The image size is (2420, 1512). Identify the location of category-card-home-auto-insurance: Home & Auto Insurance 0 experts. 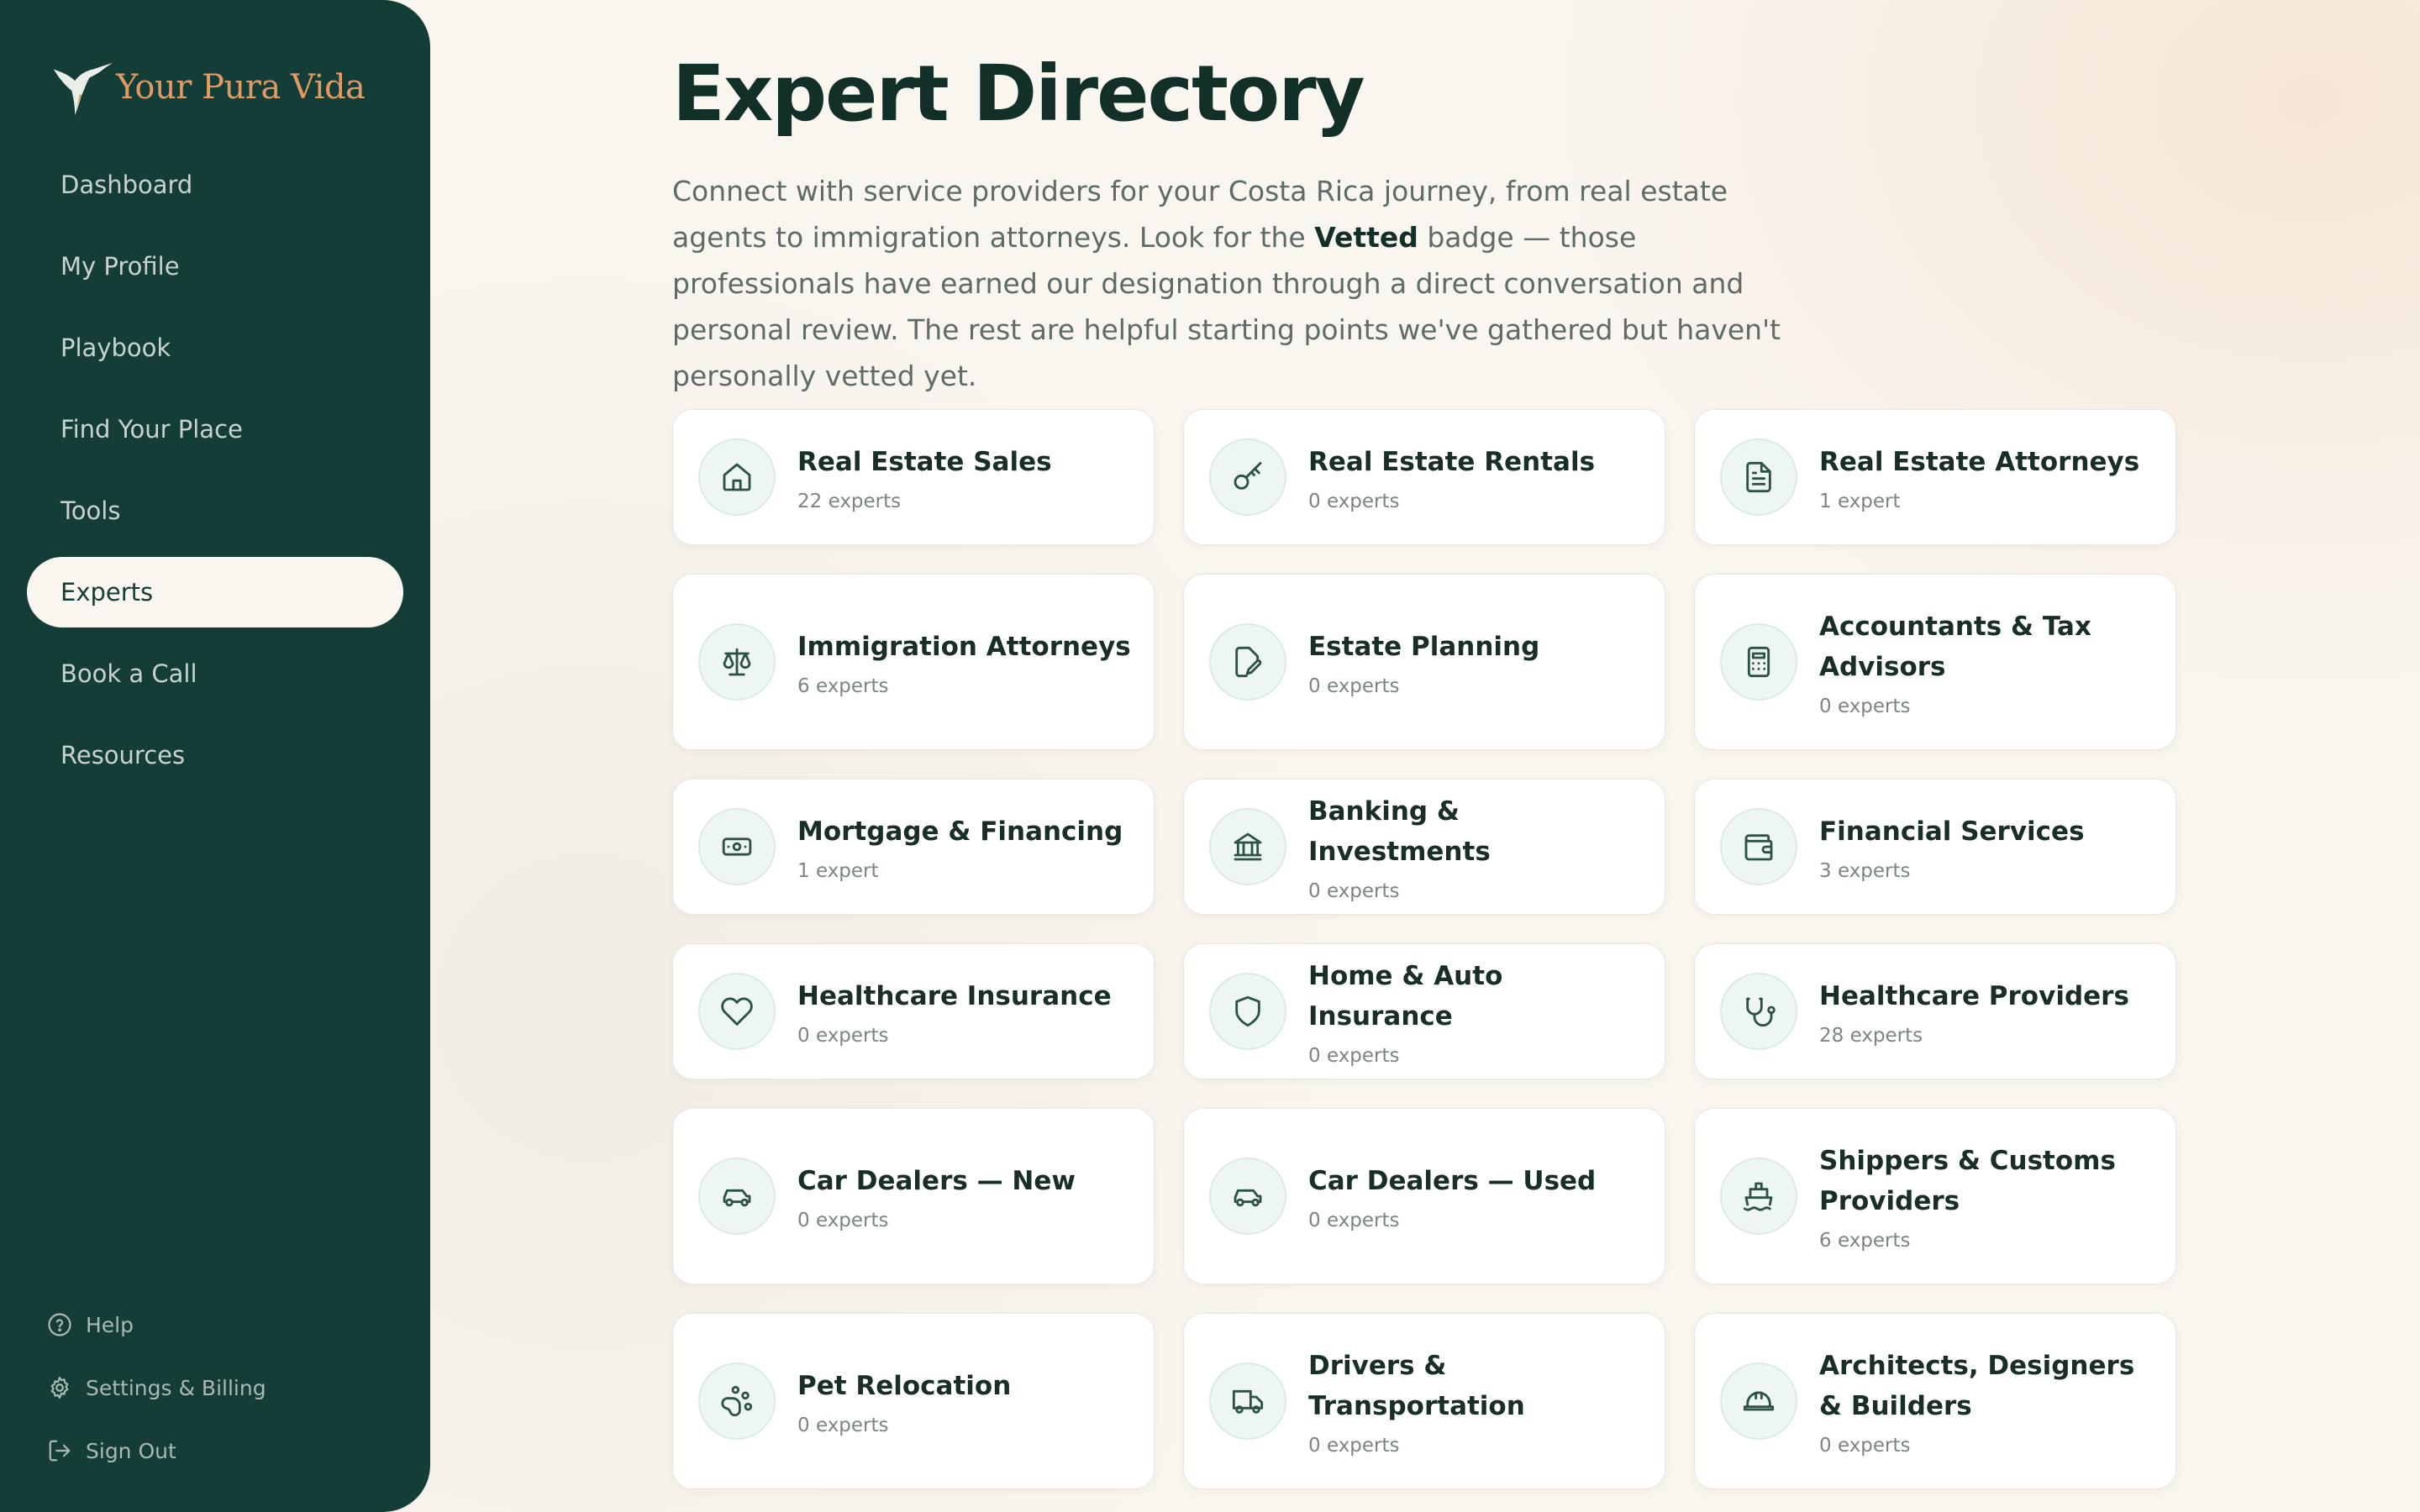
(1424, 1011).